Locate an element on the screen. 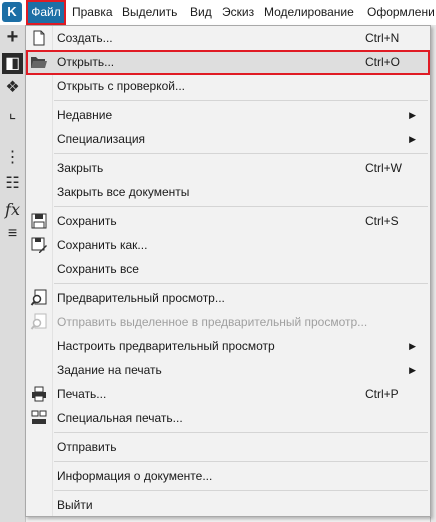 The width and height of the screenshot is (436, 522). menu-item-new: Создать... Ctrl+N is located at coordinates (228, 38).